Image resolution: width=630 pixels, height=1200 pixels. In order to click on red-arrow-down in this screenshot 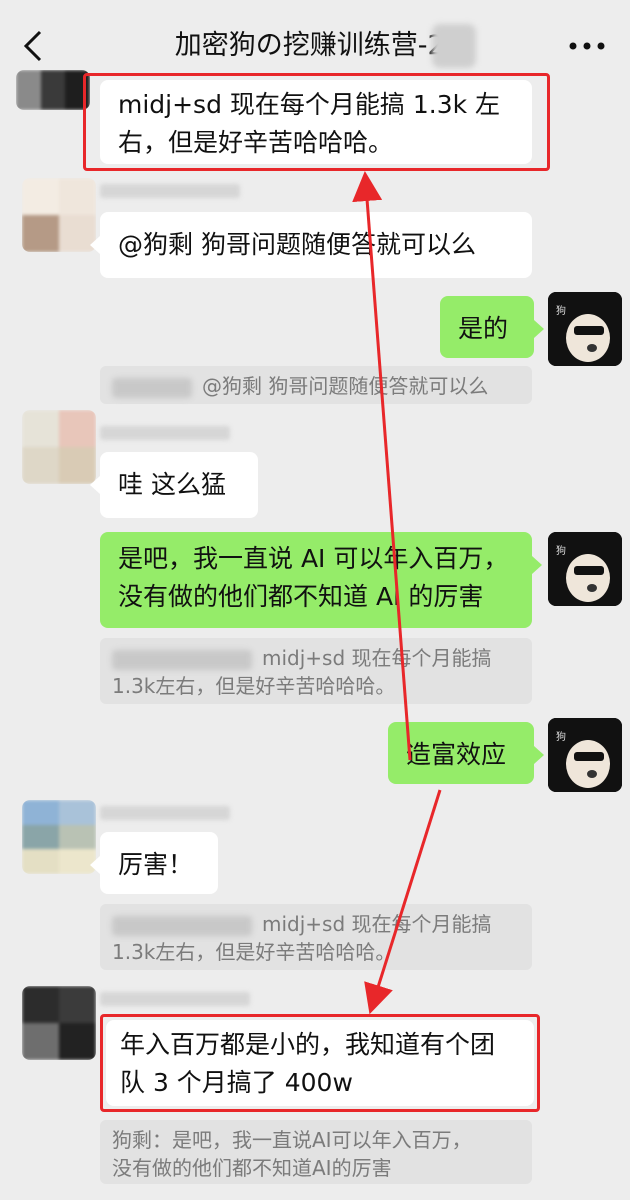, I will do `click(403, 902)`.